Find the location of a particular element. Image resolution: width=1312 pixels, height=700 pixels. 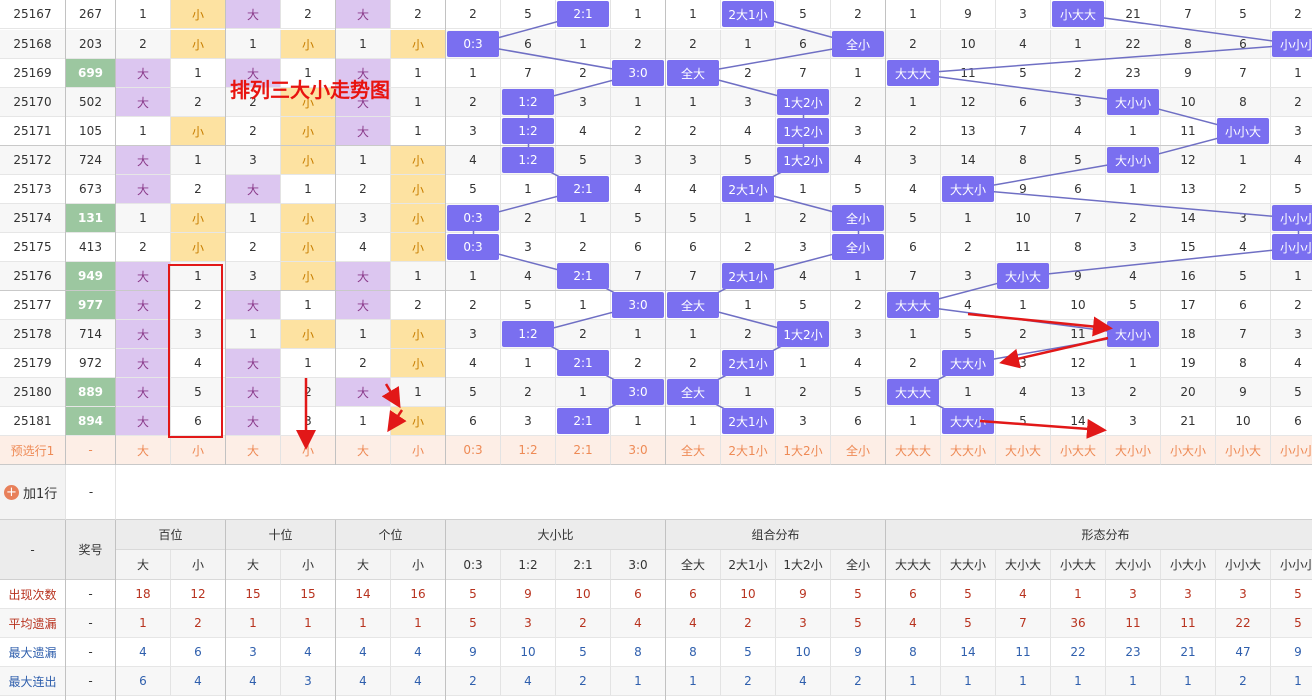

stat-value: 10 is located at coordinates (803, 652).